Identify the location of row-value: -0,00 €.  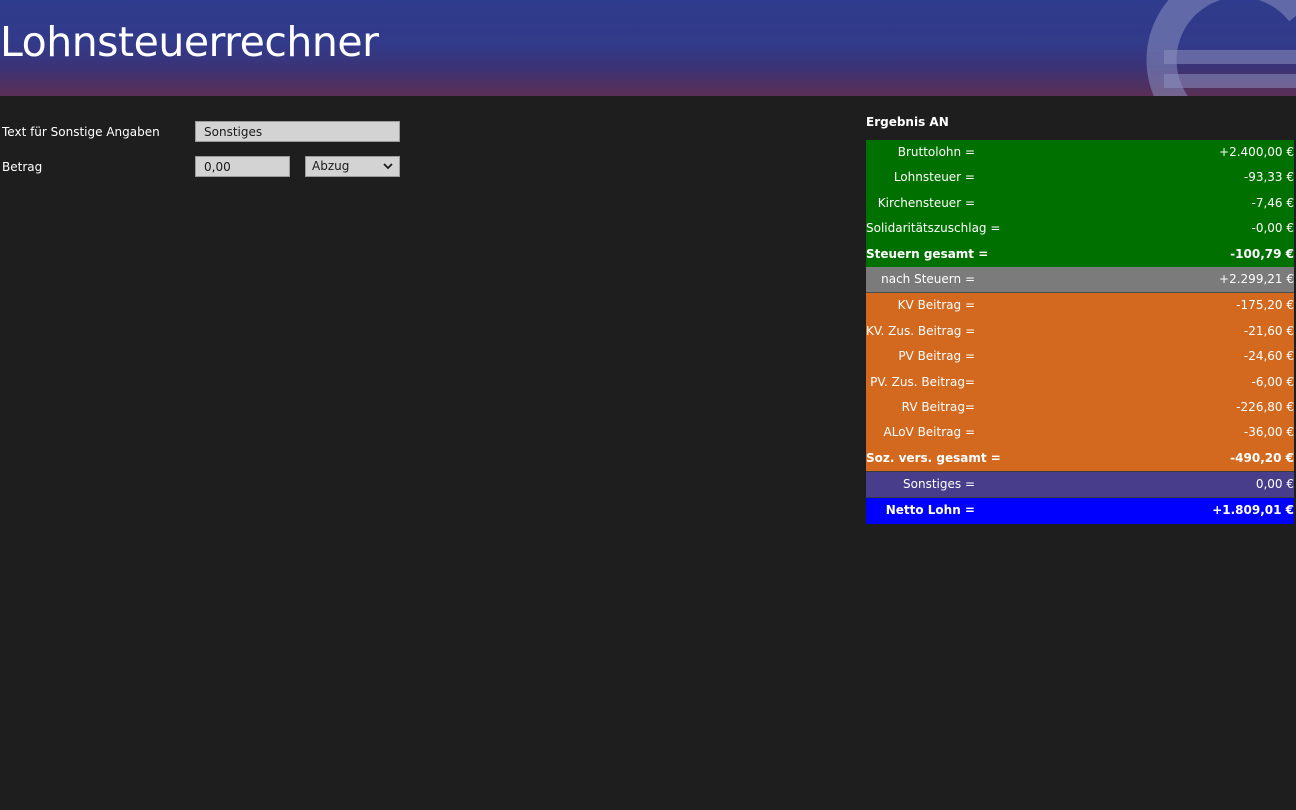
(1273, 228).